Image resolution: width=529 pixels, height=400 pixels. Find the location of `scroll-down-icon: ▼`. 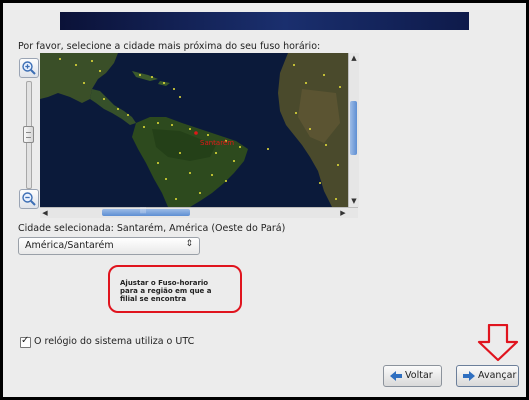

scroll-down-icon: ▼ is located at coordinates (354, 201).